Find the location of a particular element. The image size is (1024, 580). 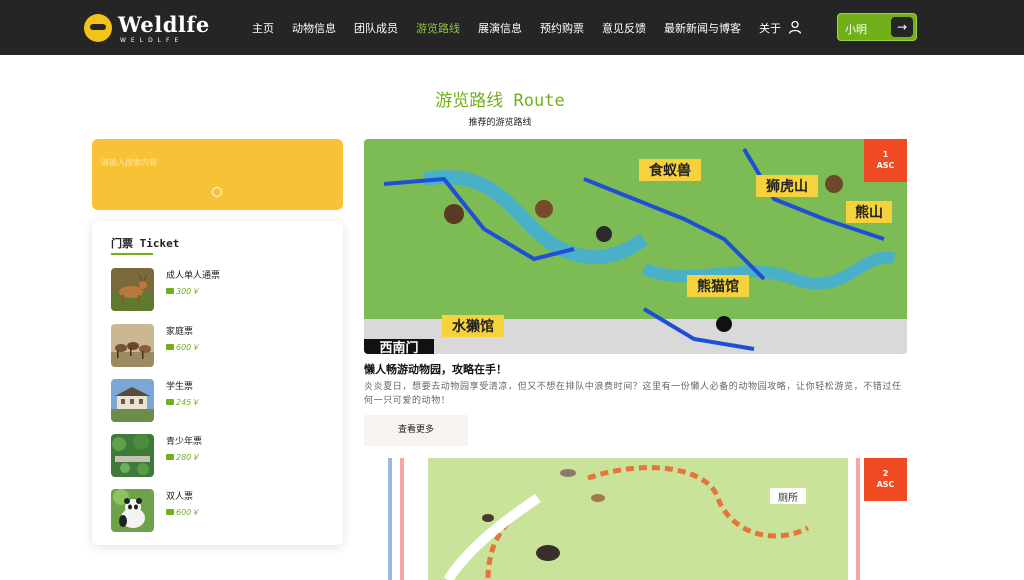

view-more-button: 查看更多 is located at coordinates (416, 430).